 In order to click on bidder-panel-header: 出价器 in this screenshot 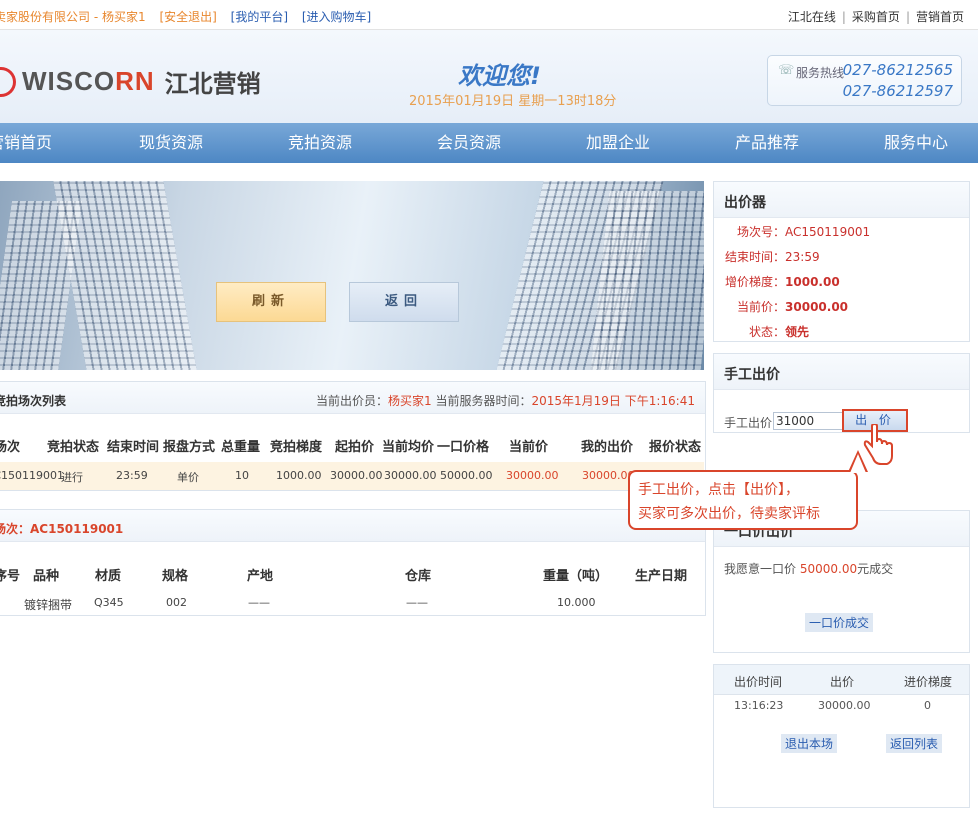, I will do `click(841, 200)`.